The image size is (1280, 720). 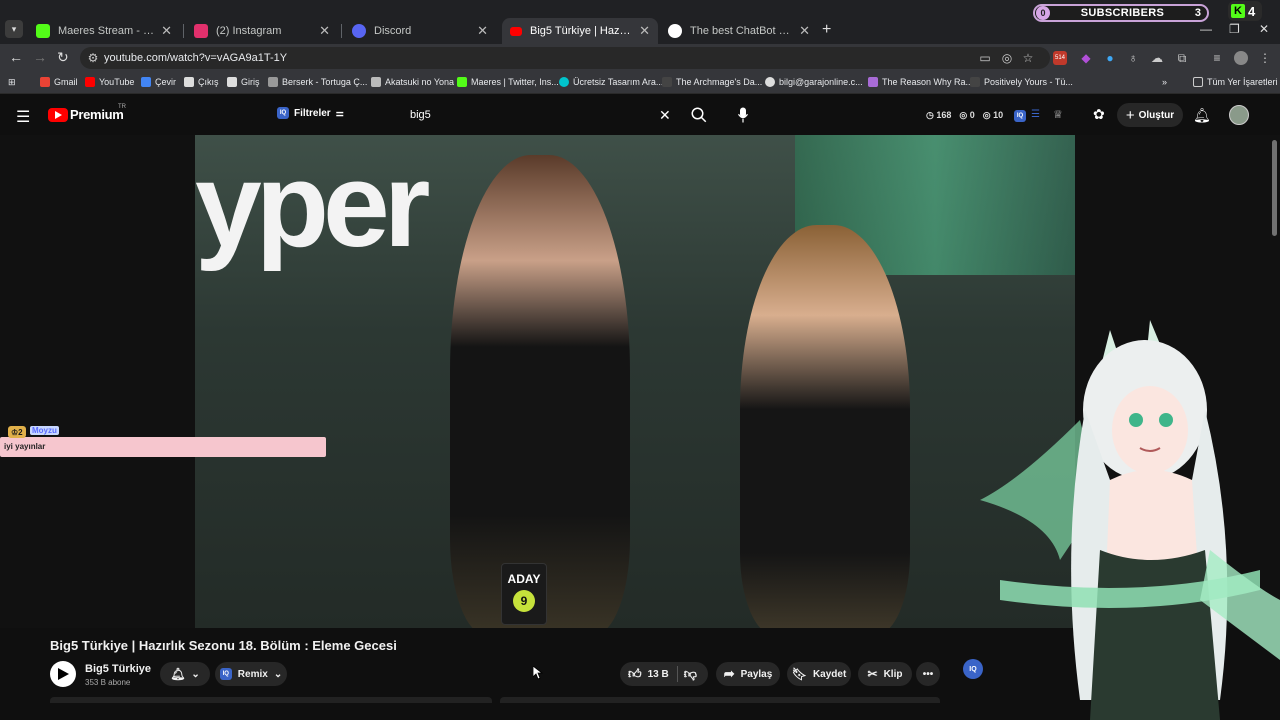 What do you see at coordinates (58, 115) in the screenshot?
I see `youtube-logo-icon` at bounding box center [58, 115].